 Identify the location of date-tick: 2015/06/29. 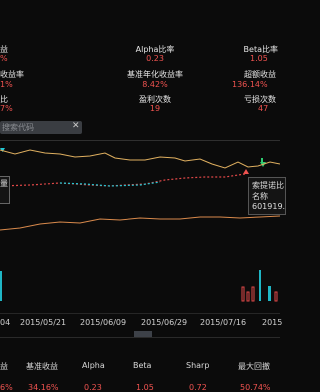
(164, 322).